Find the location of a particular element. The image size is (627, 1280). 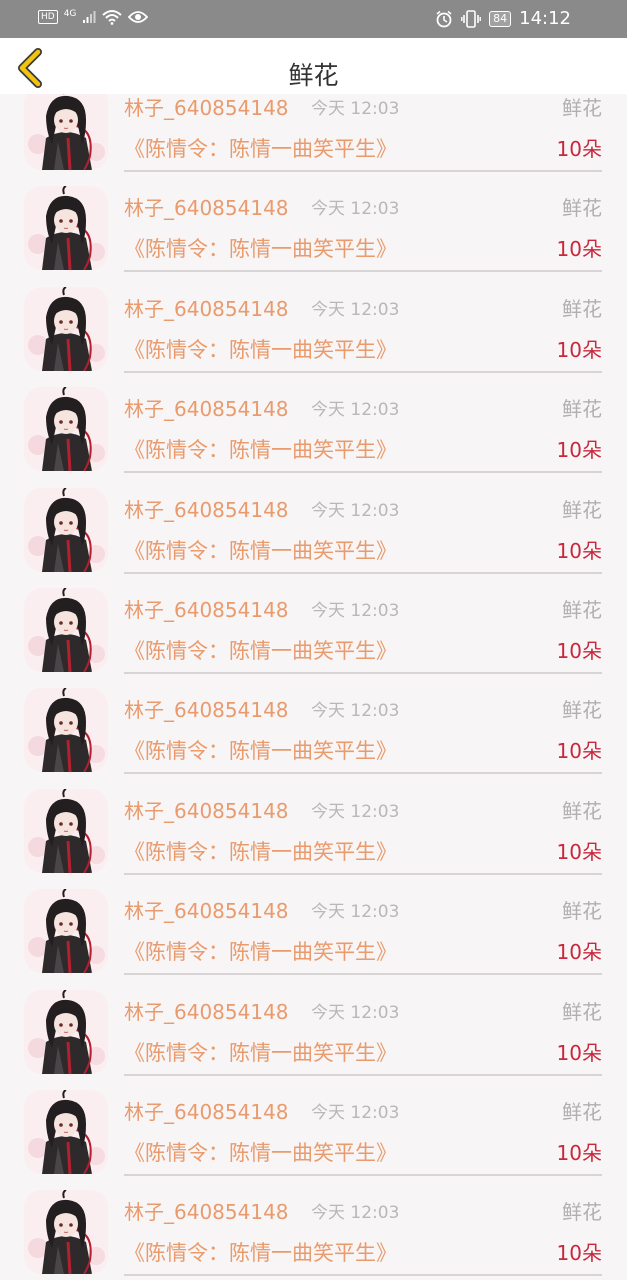

vibrate-icon is located at coordinates (471, 18).